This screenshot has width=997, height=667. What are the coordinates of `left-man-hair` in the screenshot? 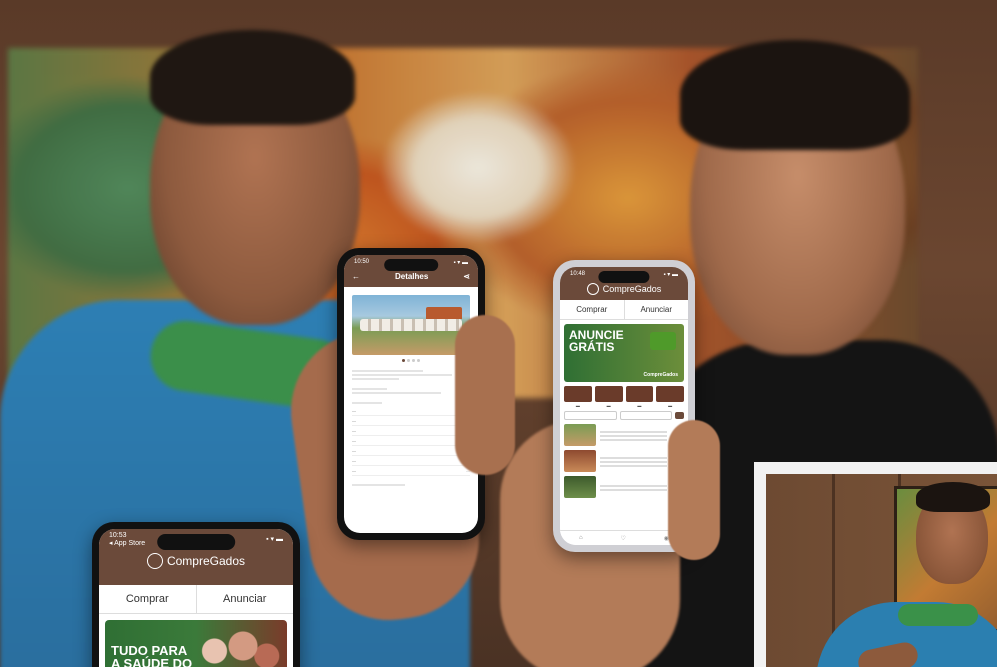 It's located at (252, 77).